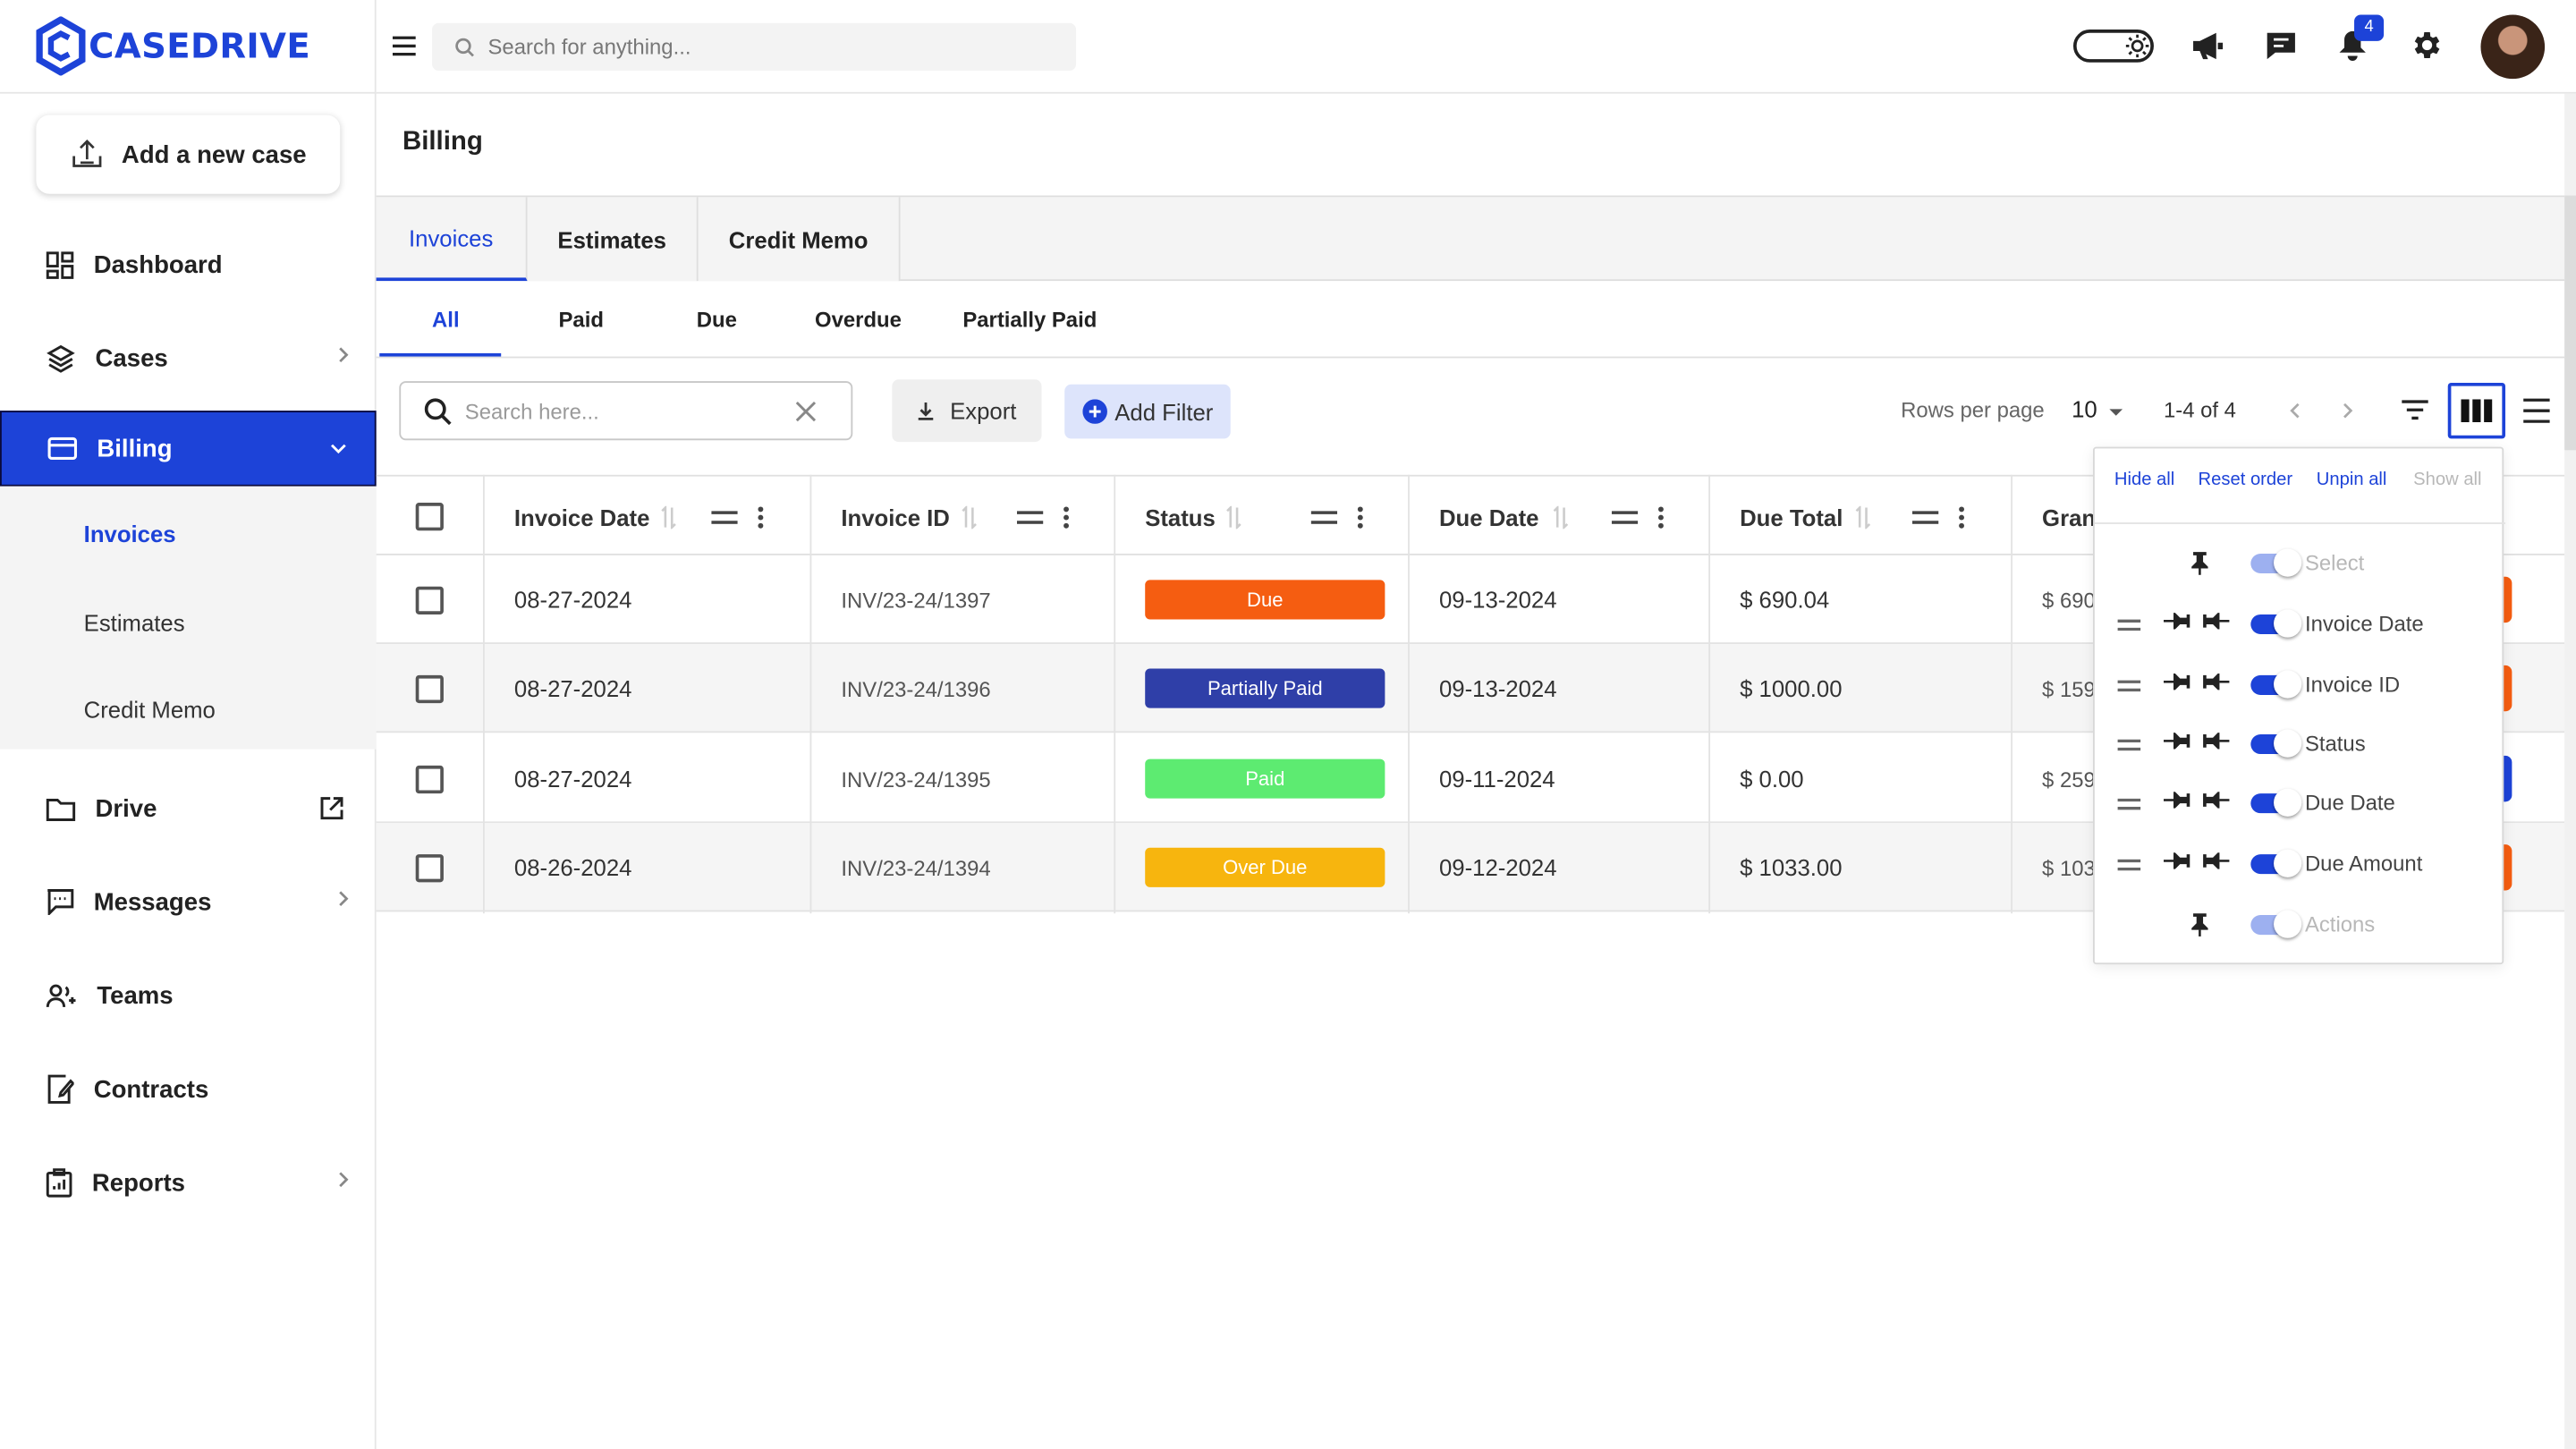 This screenshot has width=2576, height=1449. What do you see at coordinates (2513, 47) in the screenshot?
I see `user-avatar` at bounding box center [2513, 47].